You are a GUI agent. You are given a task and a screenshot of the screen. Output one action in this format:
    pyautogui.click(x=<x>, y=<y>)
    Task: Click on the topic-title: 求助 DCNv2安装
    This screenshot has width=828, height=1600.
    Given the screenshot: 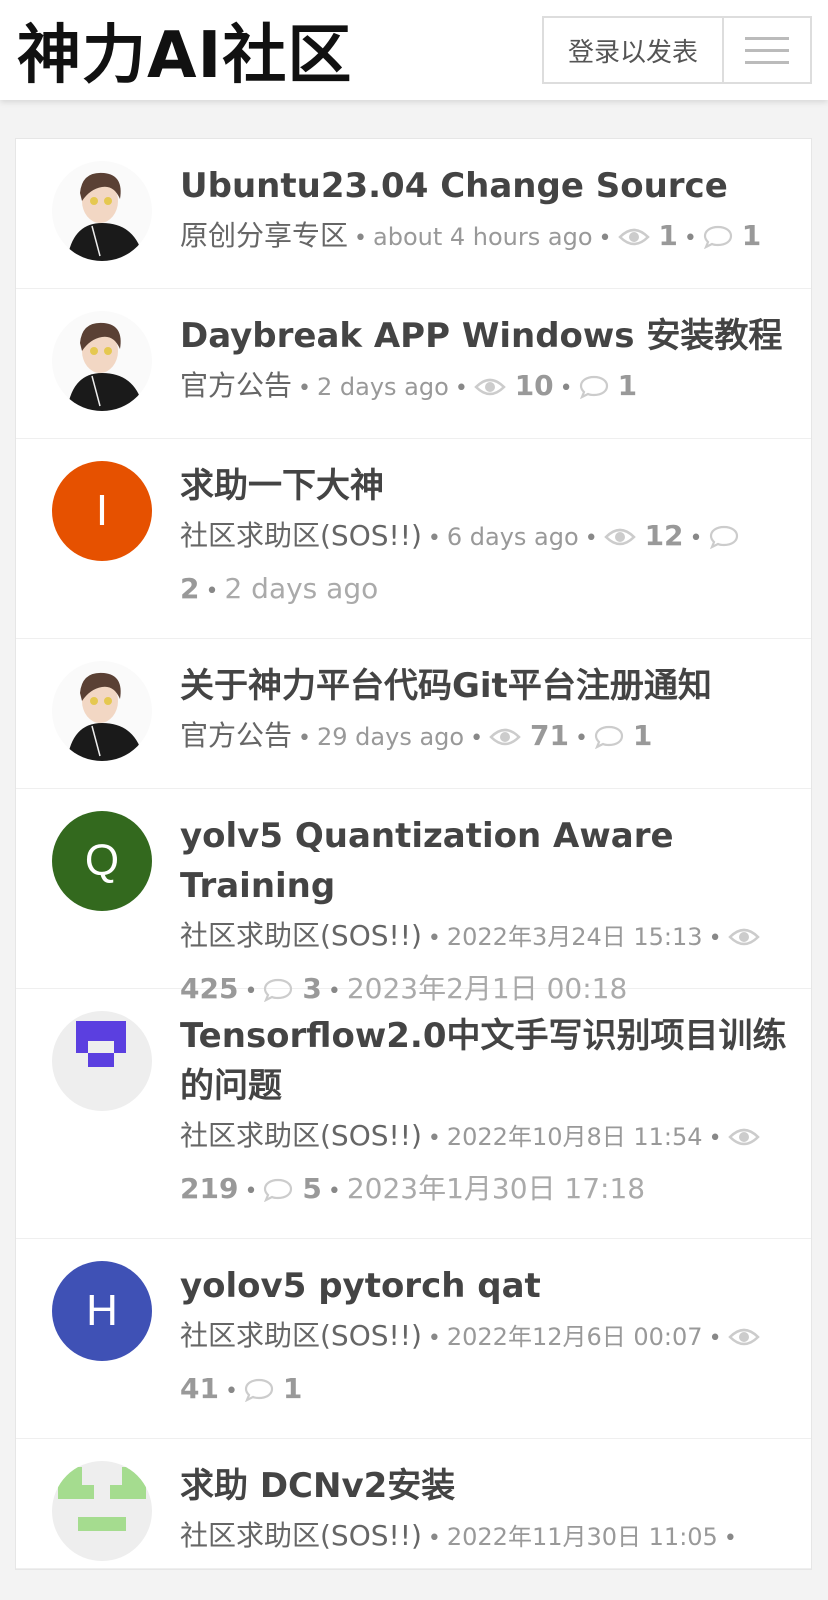 What is the action you would take?
    pyautogui.click(x=485, y=1486)
    